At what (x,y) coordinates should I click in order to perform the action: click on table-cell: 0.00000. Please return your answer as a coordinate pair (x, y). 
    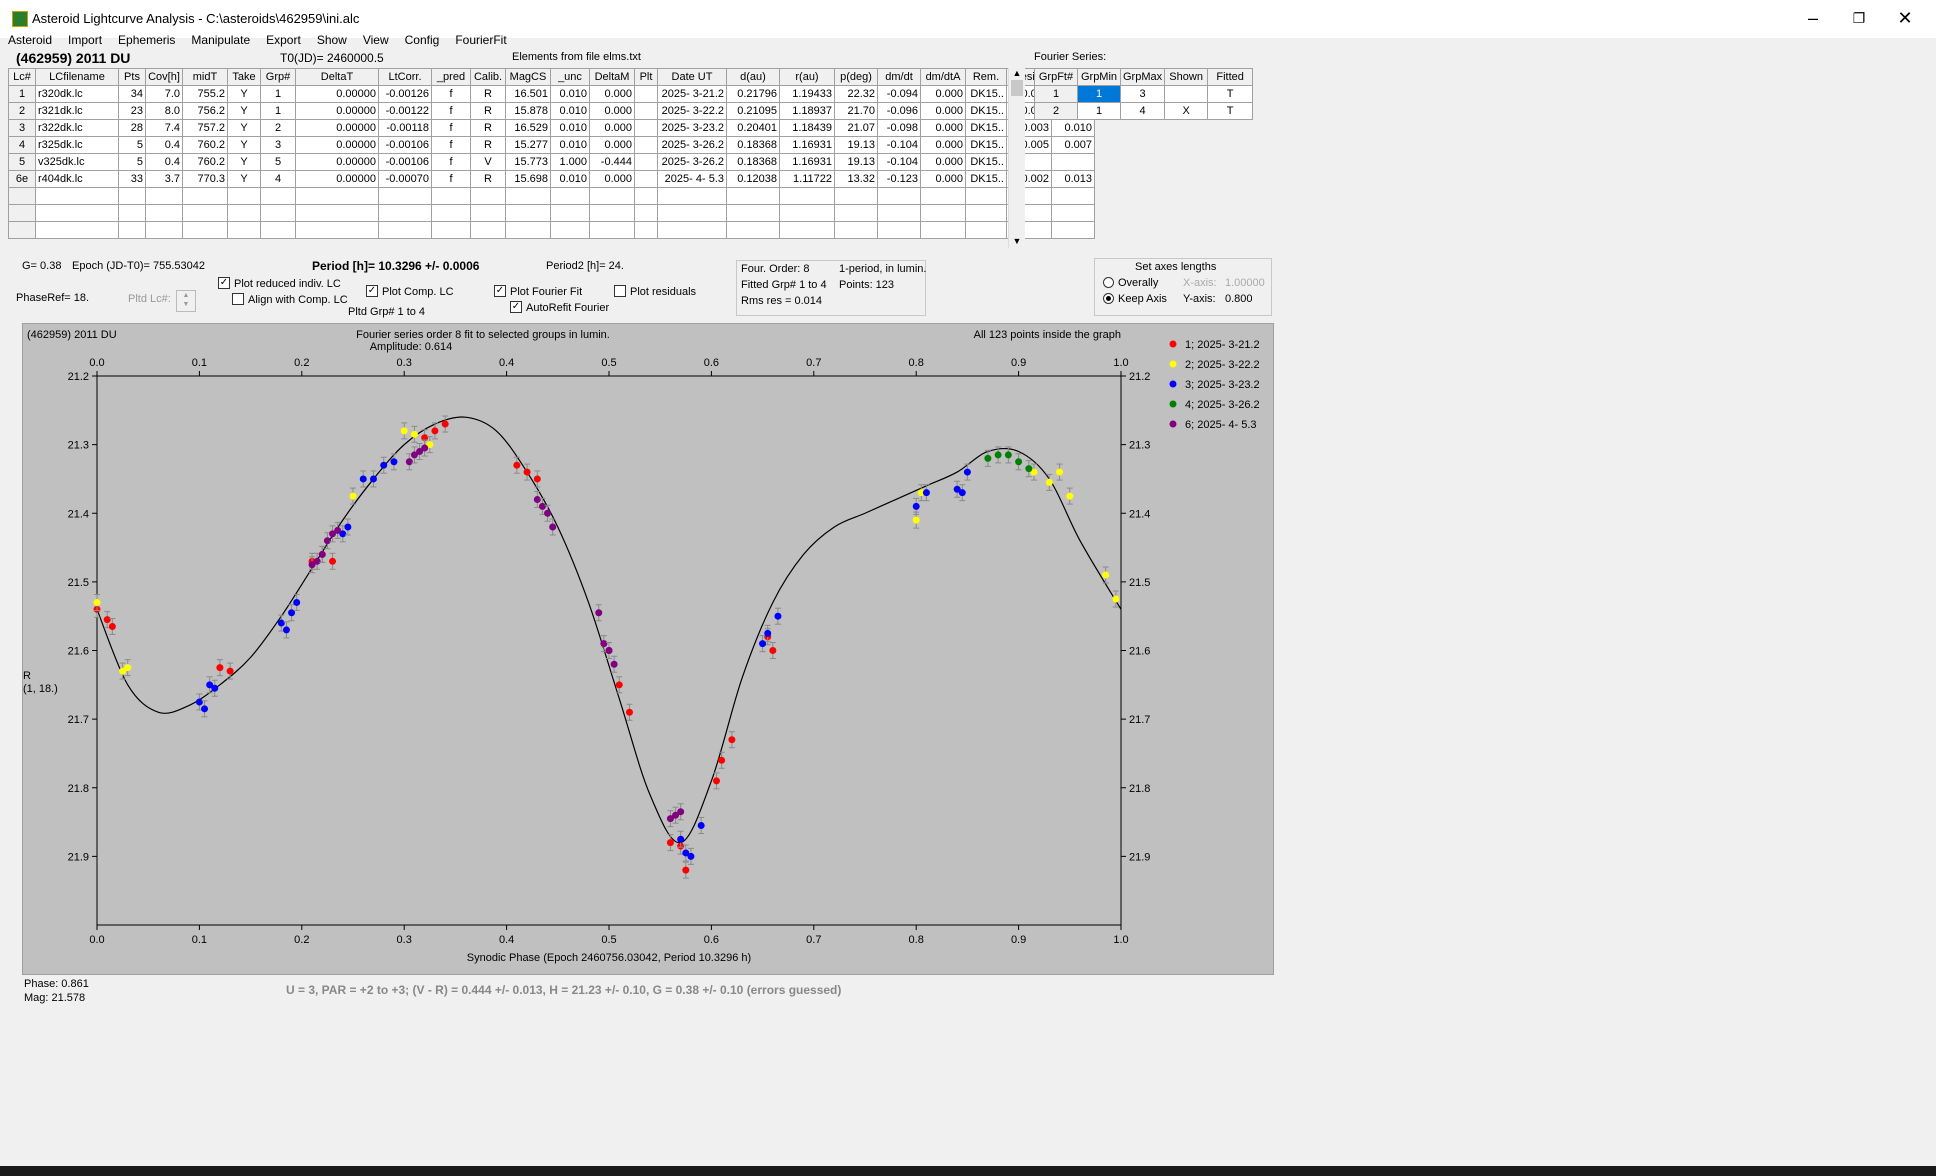
    Looking at the image, I should click on (337, 162).